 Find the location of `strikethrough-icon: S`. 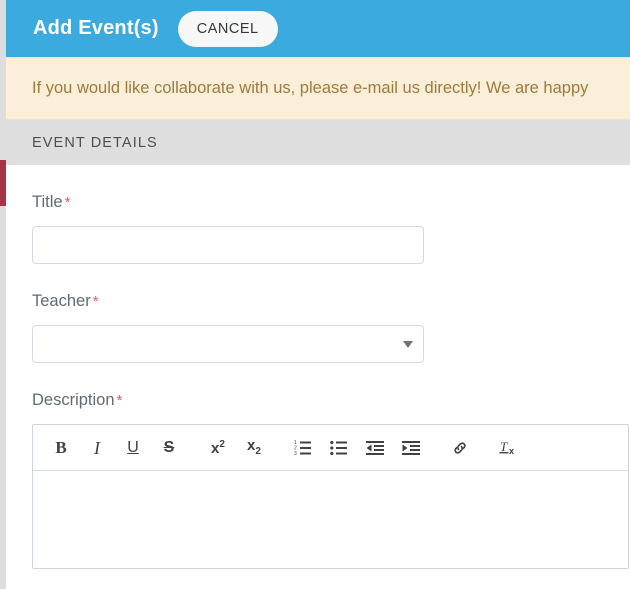

strikethrough-icon: S is located at coordinates (169, 448).